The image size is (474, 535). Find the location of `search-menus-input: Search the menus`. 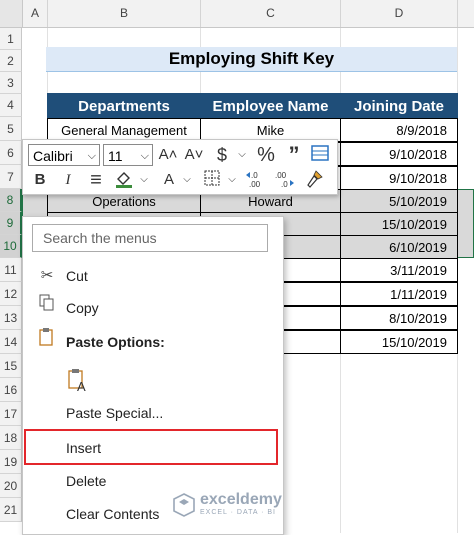

search-menus-input: Search the menus is located at coordinates (150, 238).